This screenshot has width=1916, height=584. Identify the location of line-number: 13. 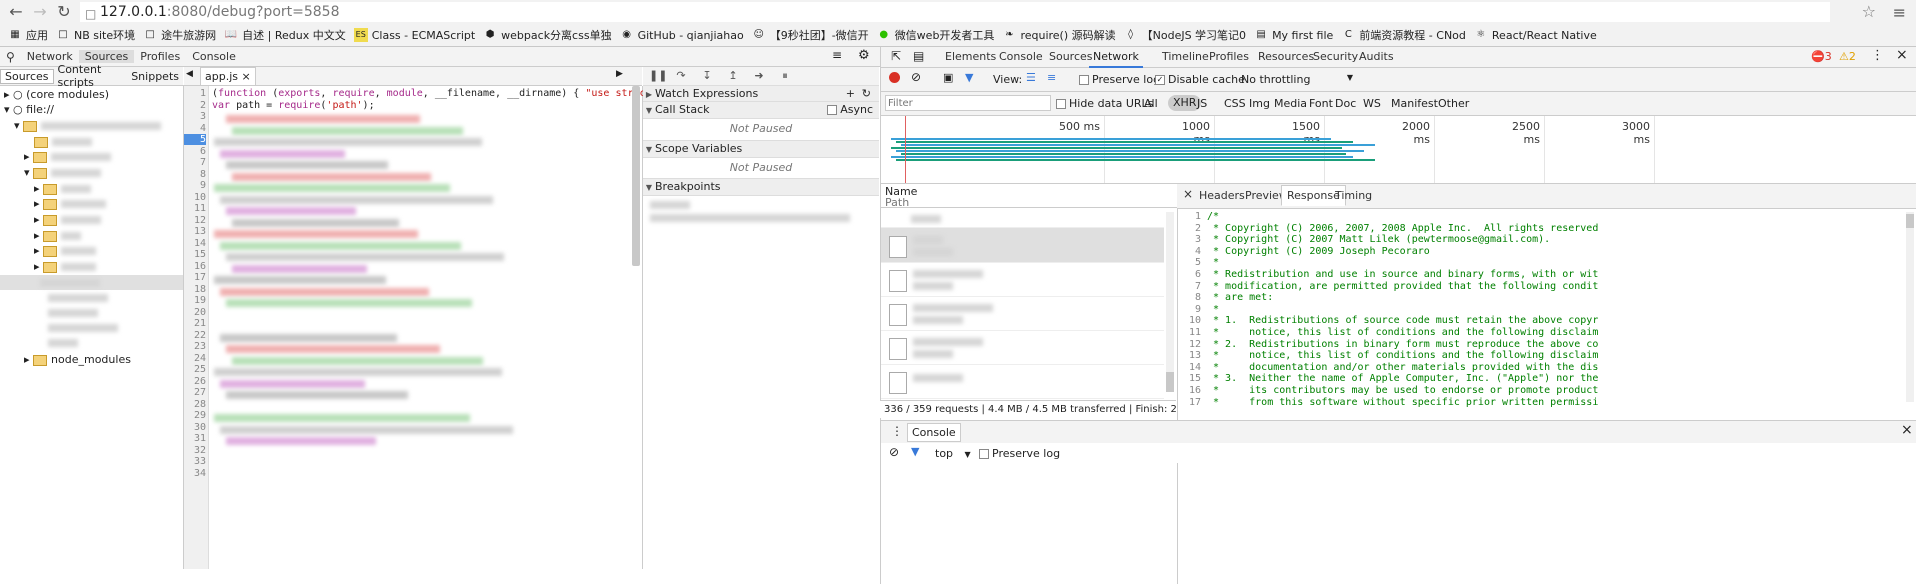
(195, 231).